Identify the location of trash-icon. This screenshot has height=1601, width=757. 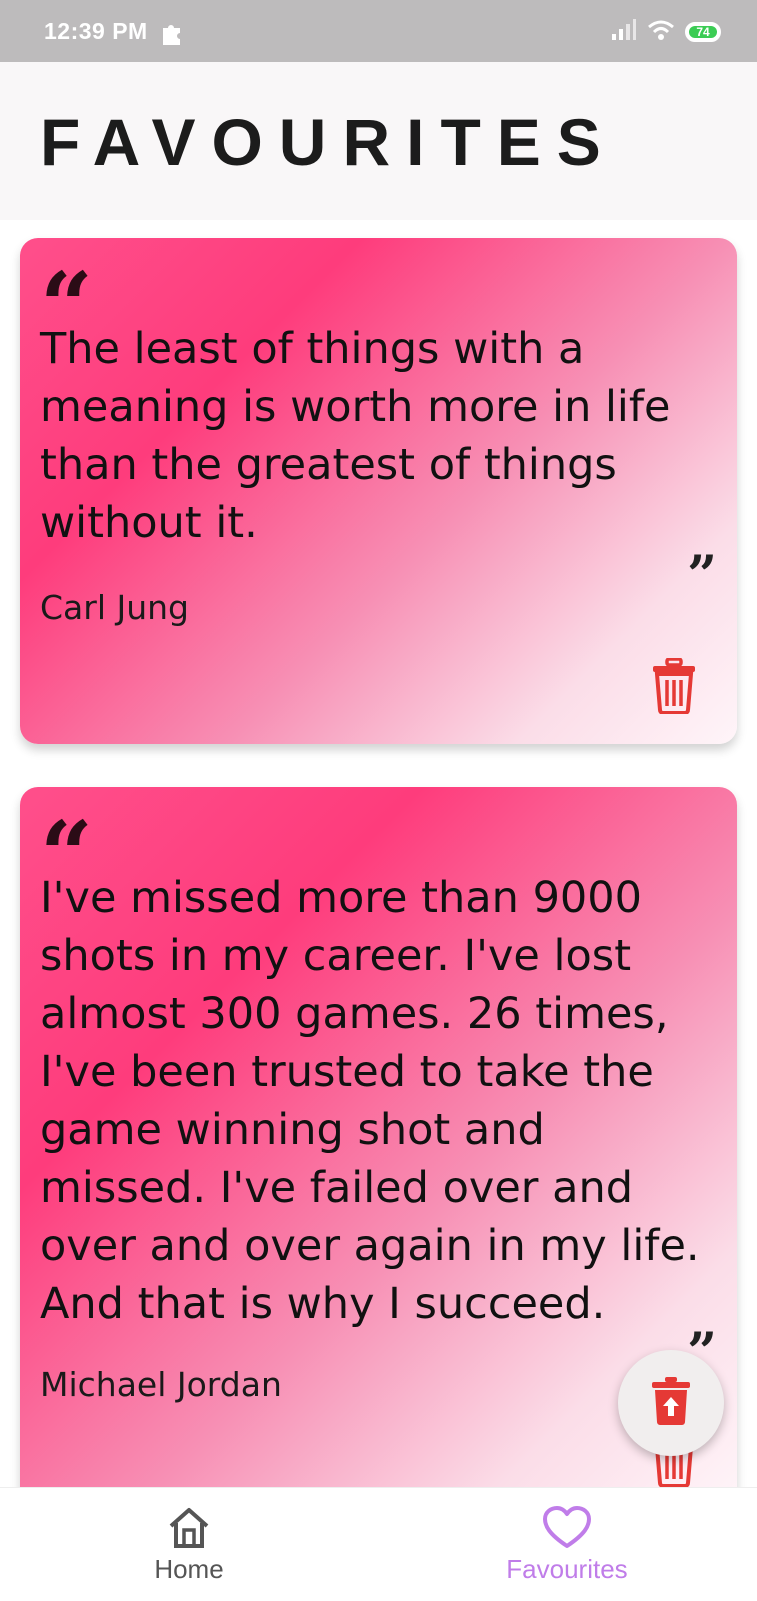
(674, 686).